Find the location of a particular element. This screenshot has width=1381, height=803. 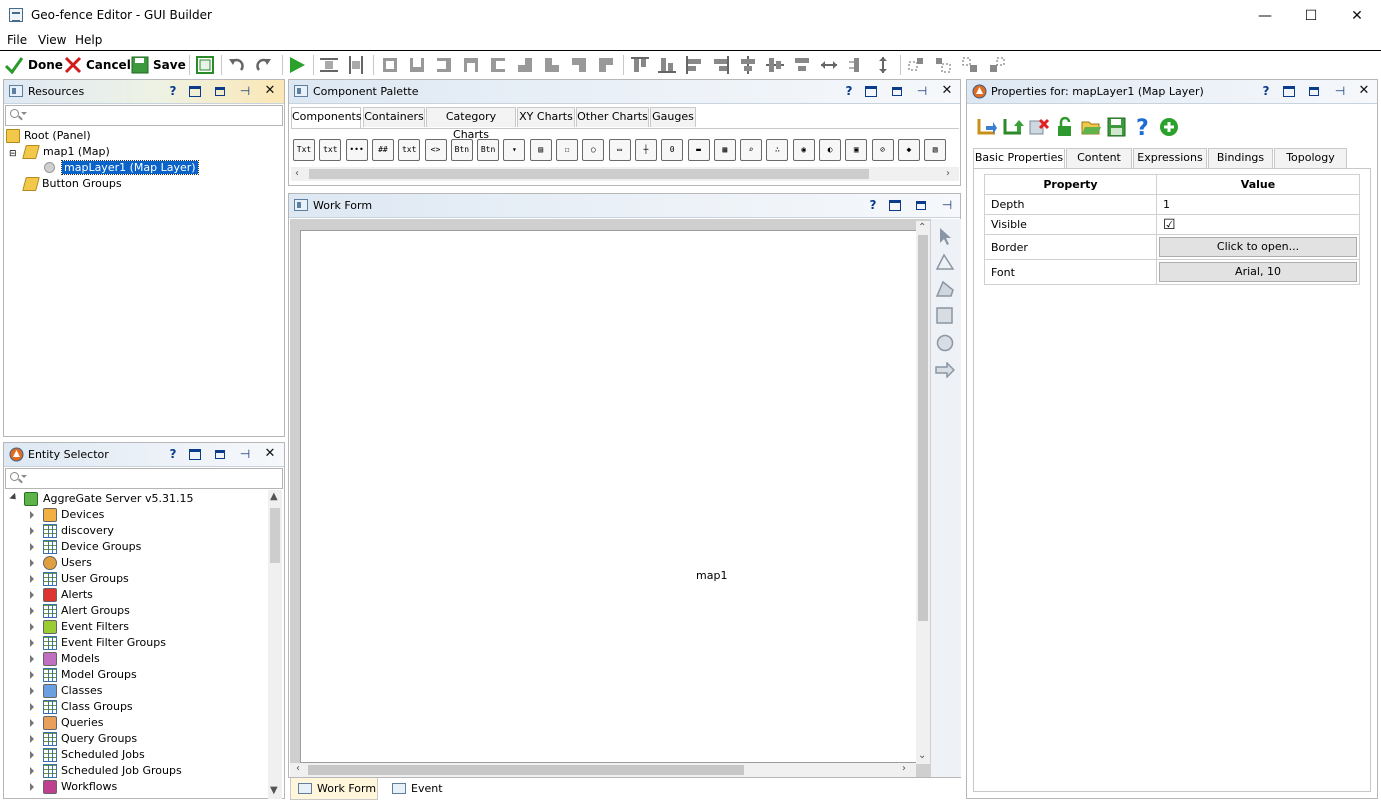

palette-component-icon: ⊘ is located at coordinates (882, 150).